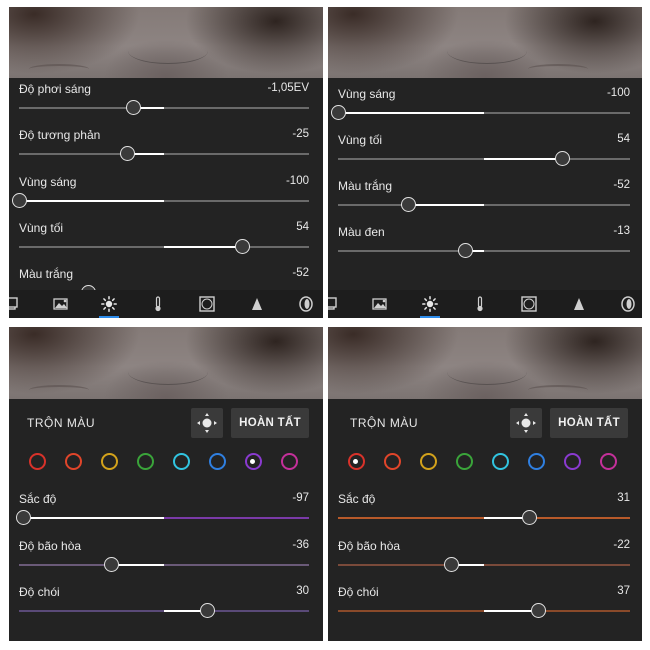 The image size is (650, 650). I want to click on hue-slider: Sắc độ -97, so click(162, 512).